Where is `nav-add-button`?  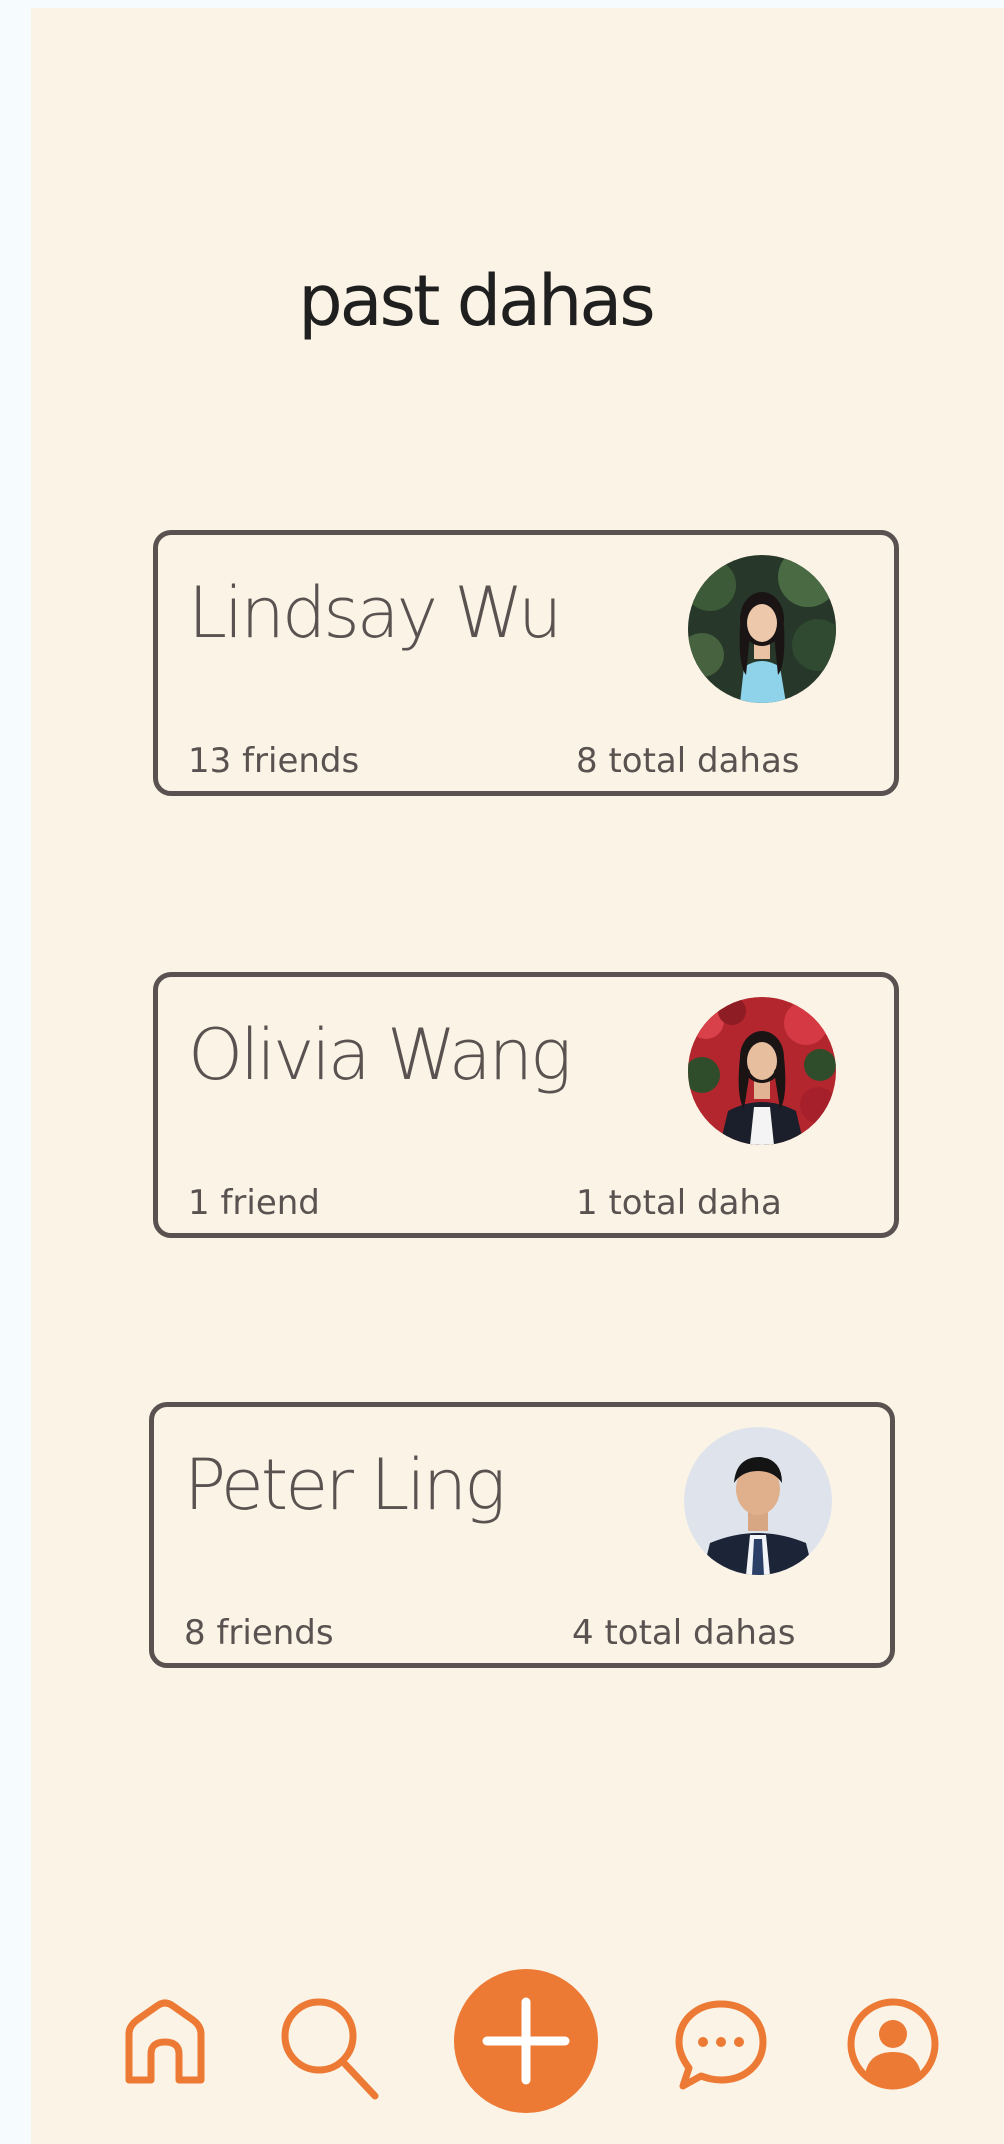 nav-add-button is located at coordinates (526, 2041).